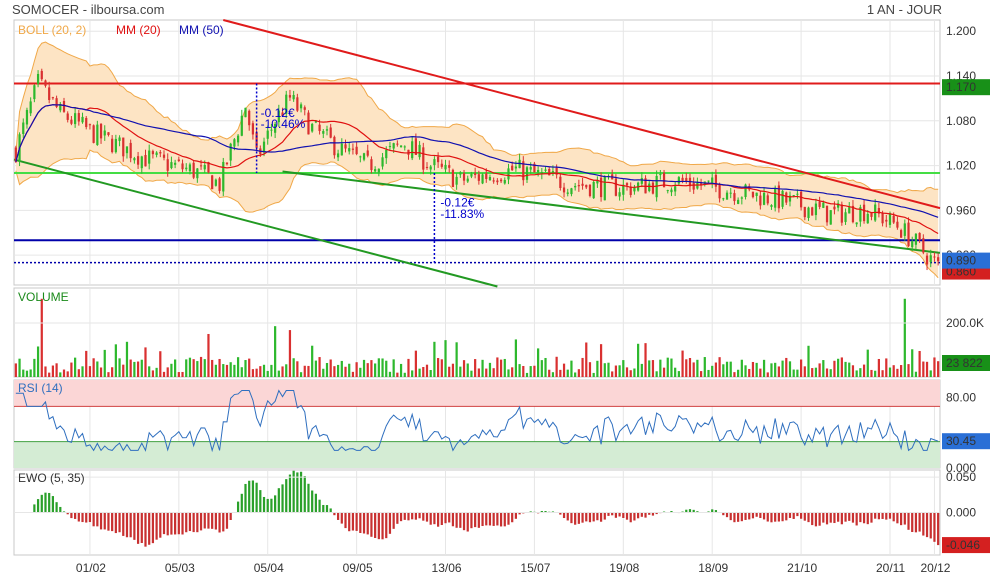 The image size is (990, 580). I want to click on x-axis-label: 19/08, so click(624, 568).